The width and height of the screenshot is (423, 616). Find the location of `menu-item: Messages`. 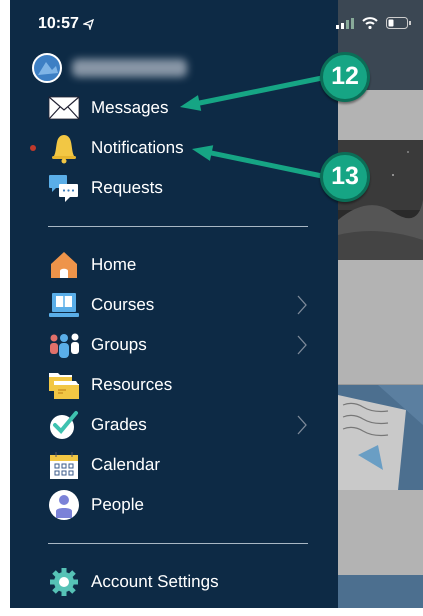

menu-item: Messages is located at coordinates (92, 108).